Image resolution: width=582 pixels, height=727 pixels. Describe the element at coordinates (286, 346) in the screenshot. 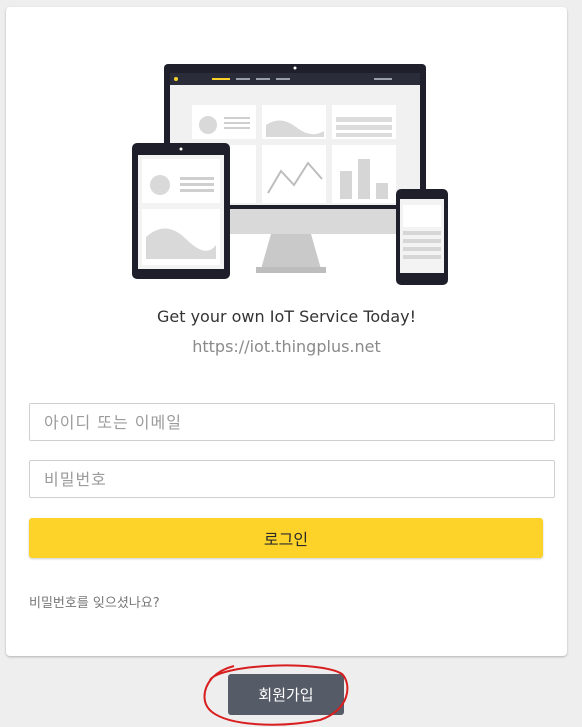

I see `service-url: https://iot.thingplus.net` at that location.